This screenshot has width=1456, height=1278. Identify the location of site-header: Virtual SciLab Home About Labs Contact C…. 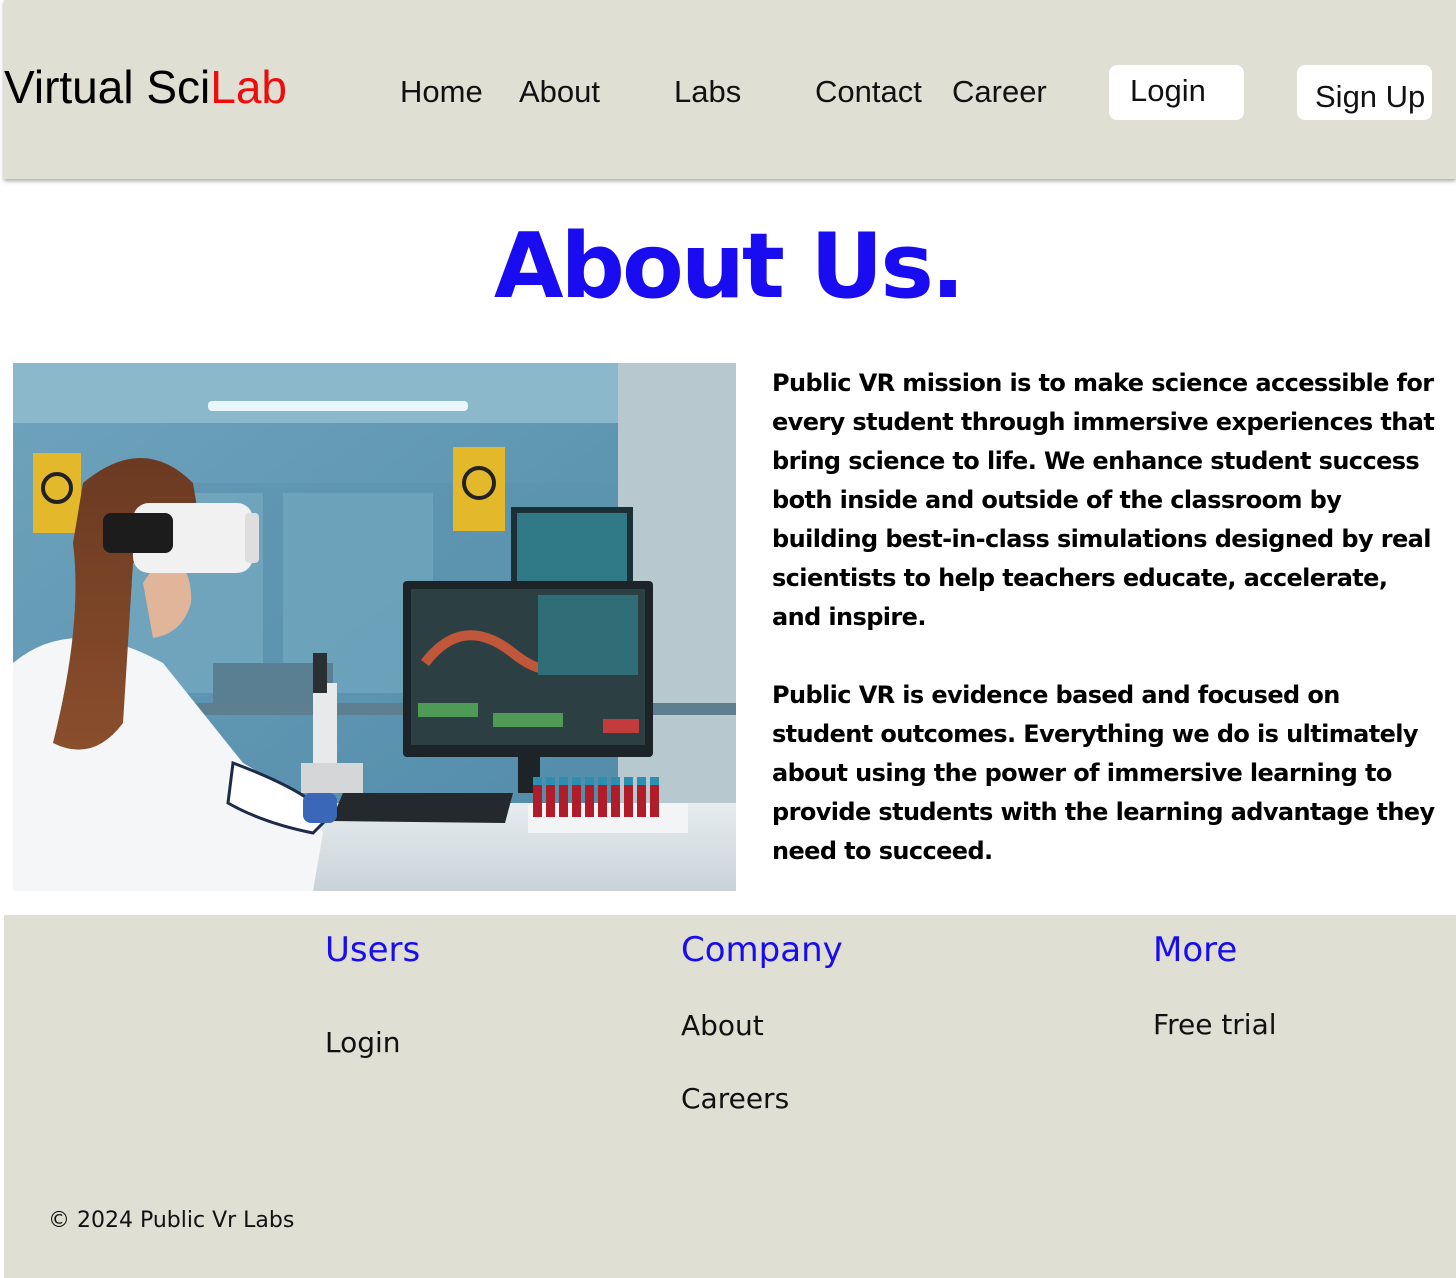
(730, 89).